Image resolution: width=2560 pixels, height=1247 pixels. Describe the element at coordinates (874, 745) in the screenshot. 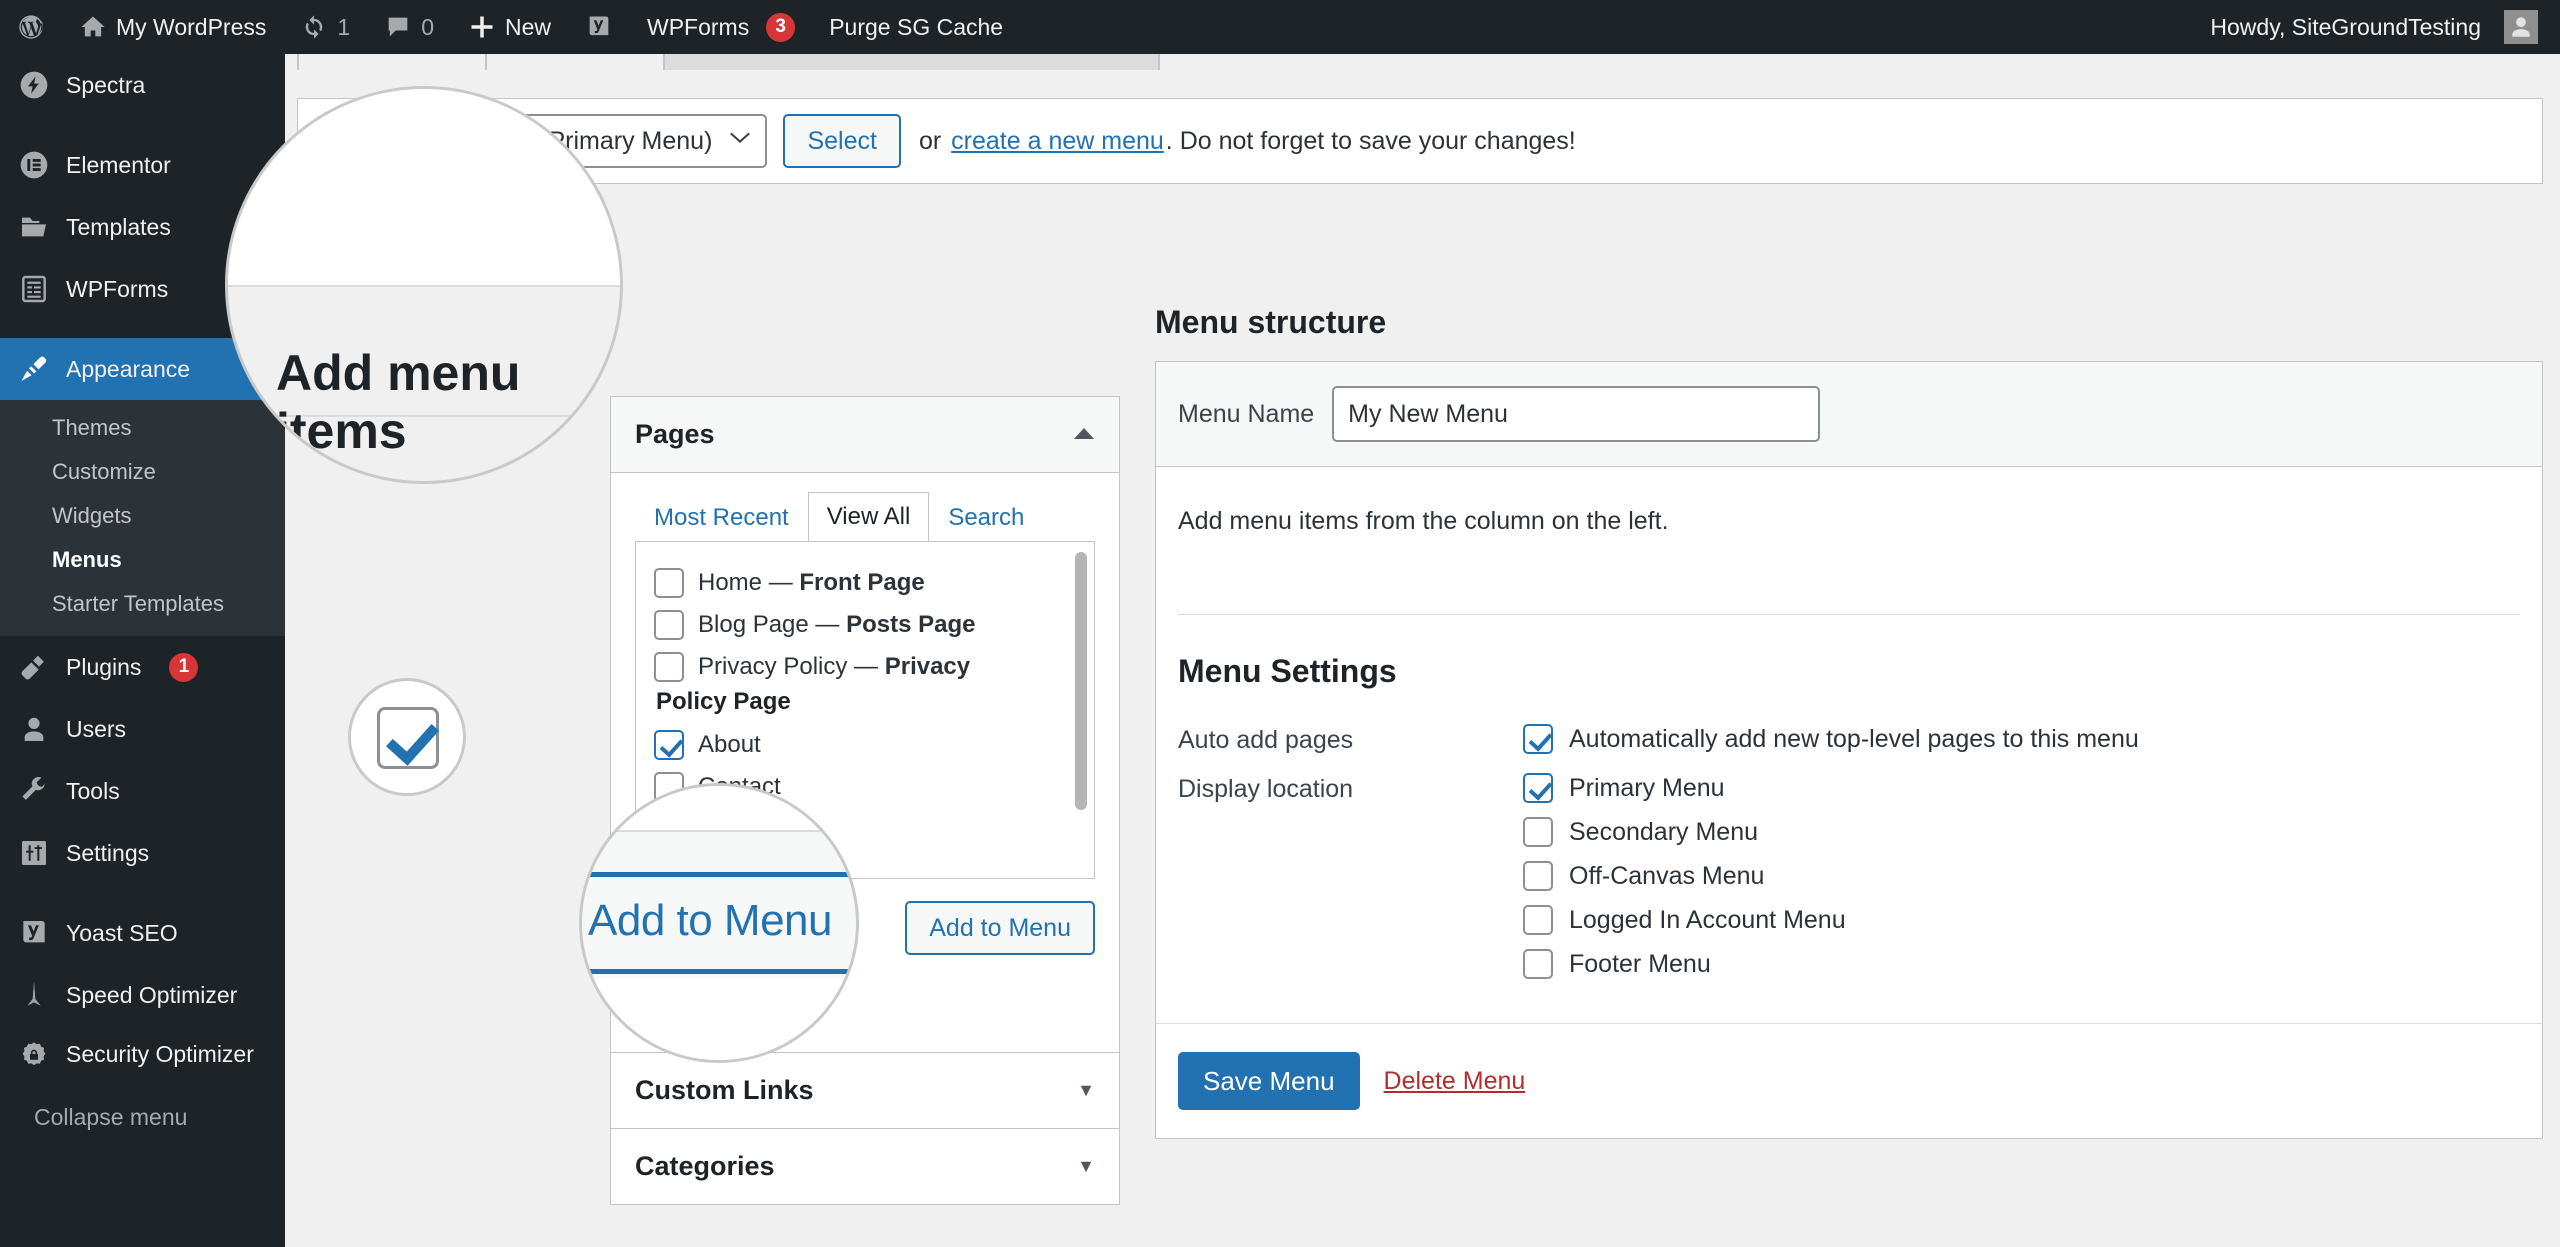

I see `page-item-about: About` at that location.